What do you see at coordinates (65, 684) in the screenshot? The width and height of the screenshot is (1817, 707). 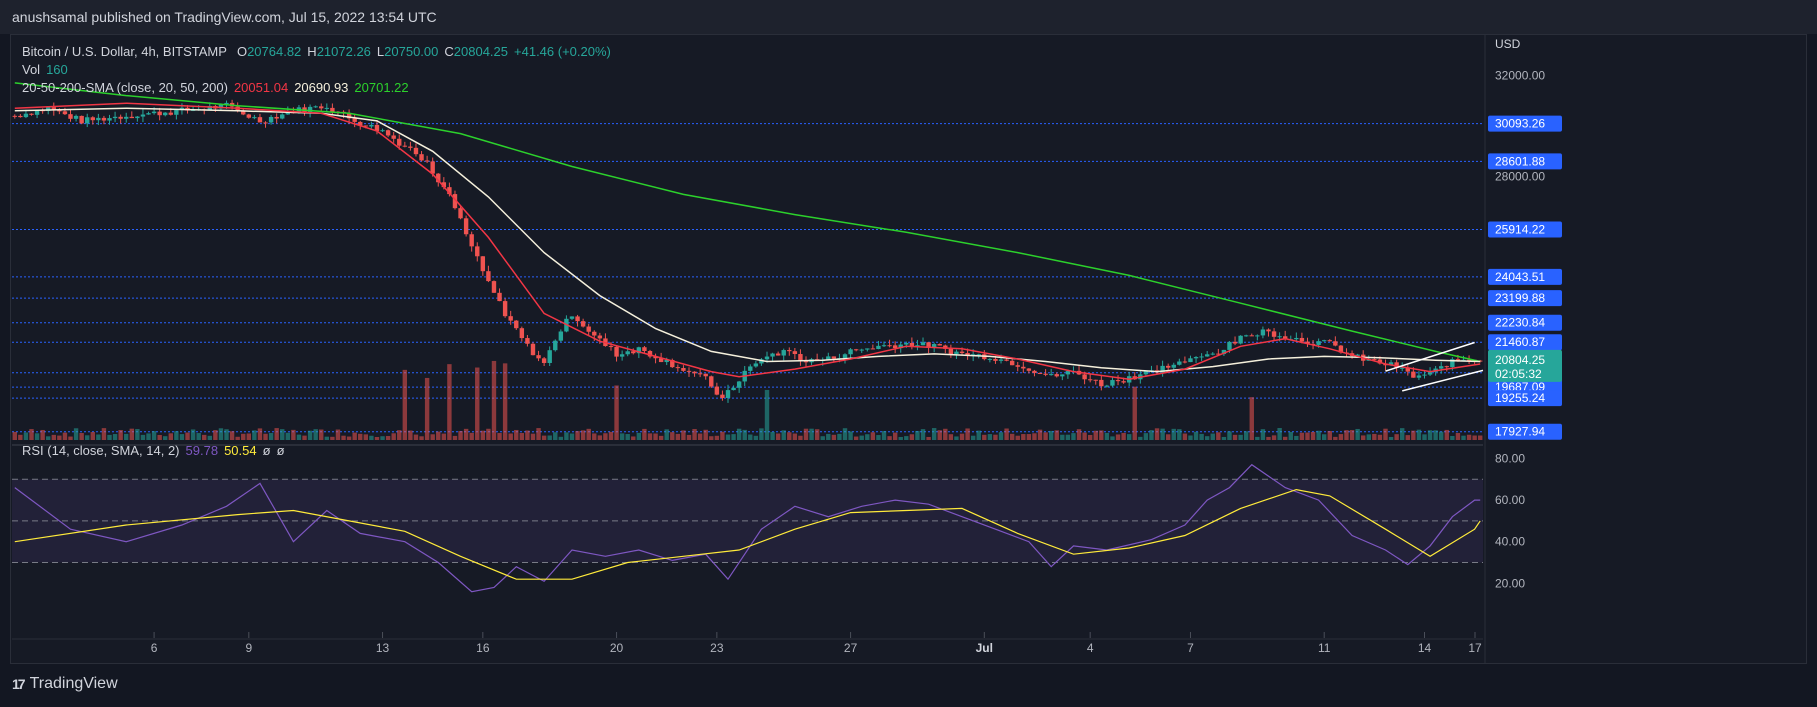 I see `tradingview-footer: 17 TradingView` at bounding box center [65, 684].